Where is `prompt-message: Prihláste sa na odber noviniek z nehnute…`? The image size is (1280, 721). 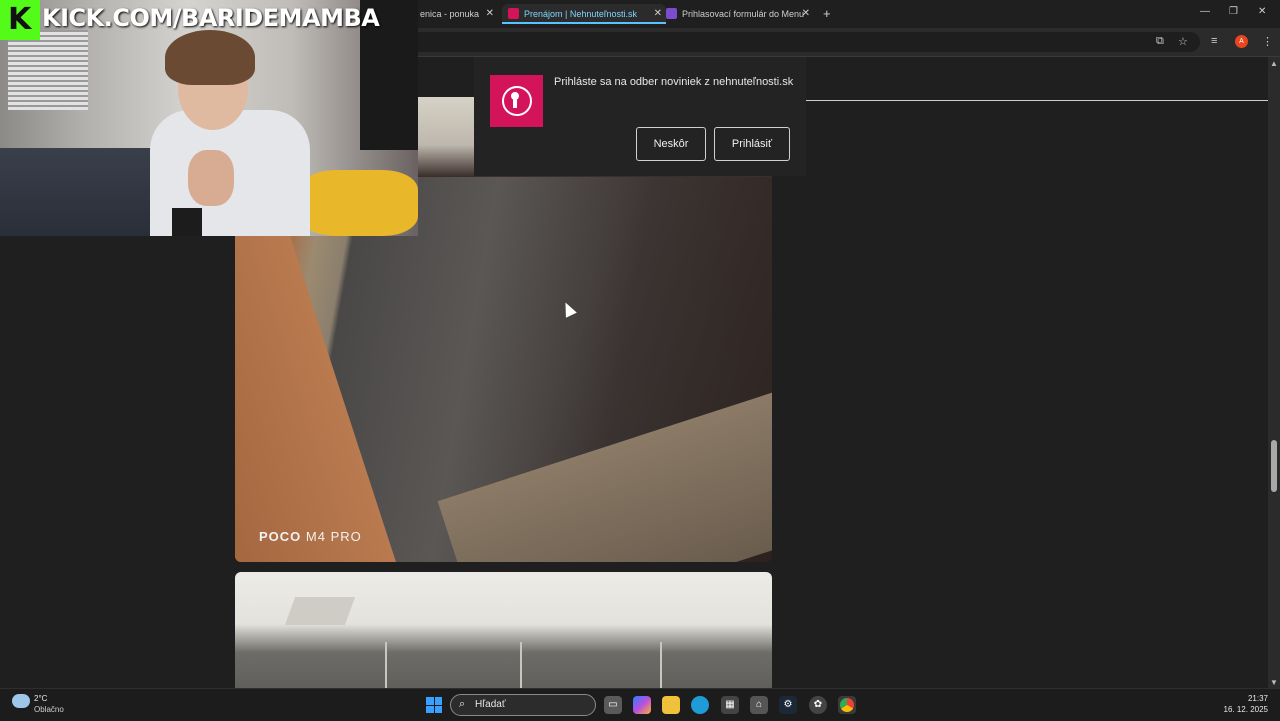
prompt-message: Prihláste sa na odber noviniek z nehnute… is located at coordinates (674, 82).